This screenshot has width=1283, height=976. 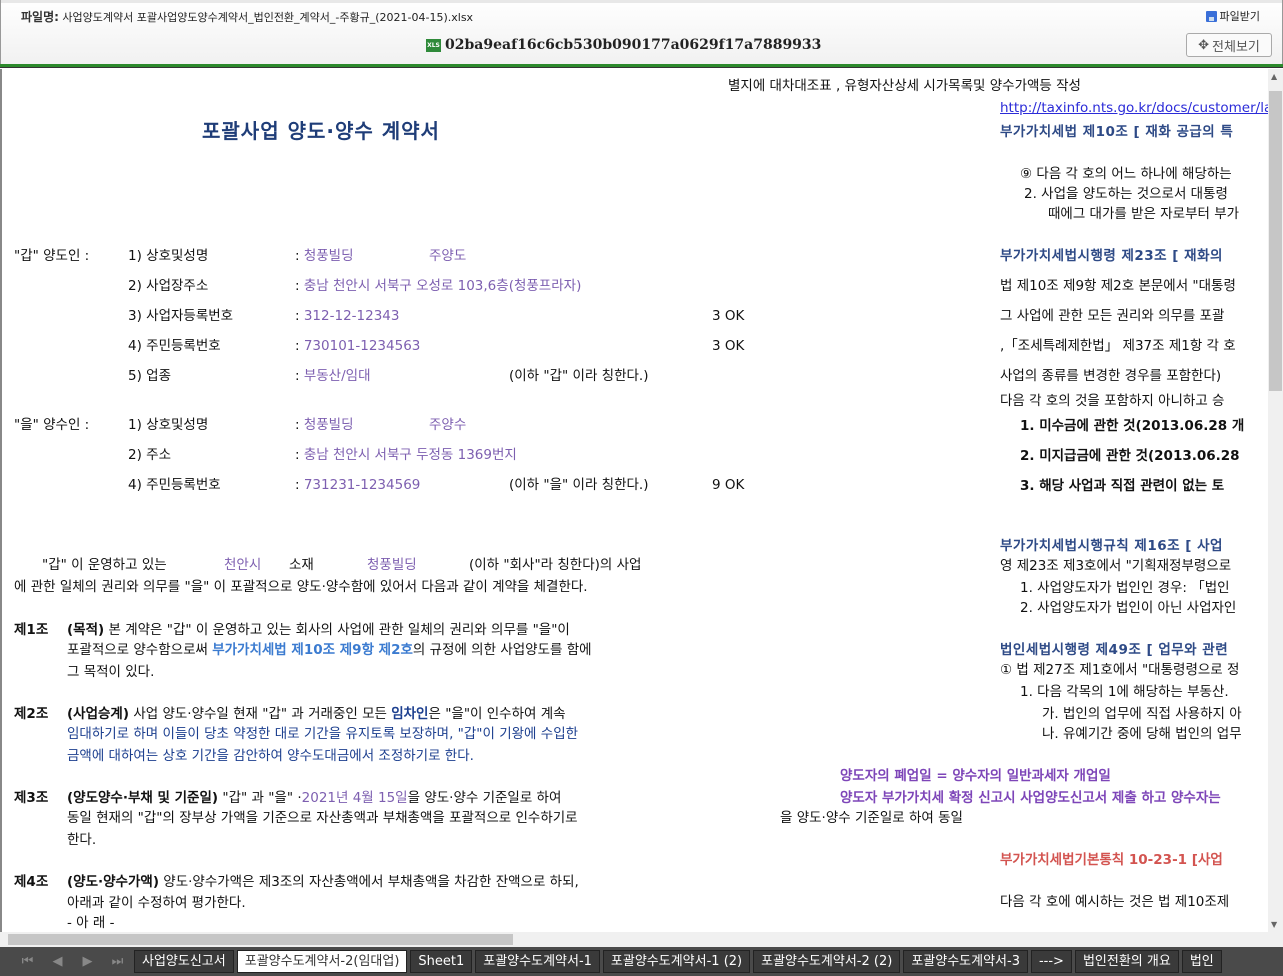 I want to click on text-segment: ,「조세특례제한법」 제37조 제1항 각 호, so click(x=1118, y=346).